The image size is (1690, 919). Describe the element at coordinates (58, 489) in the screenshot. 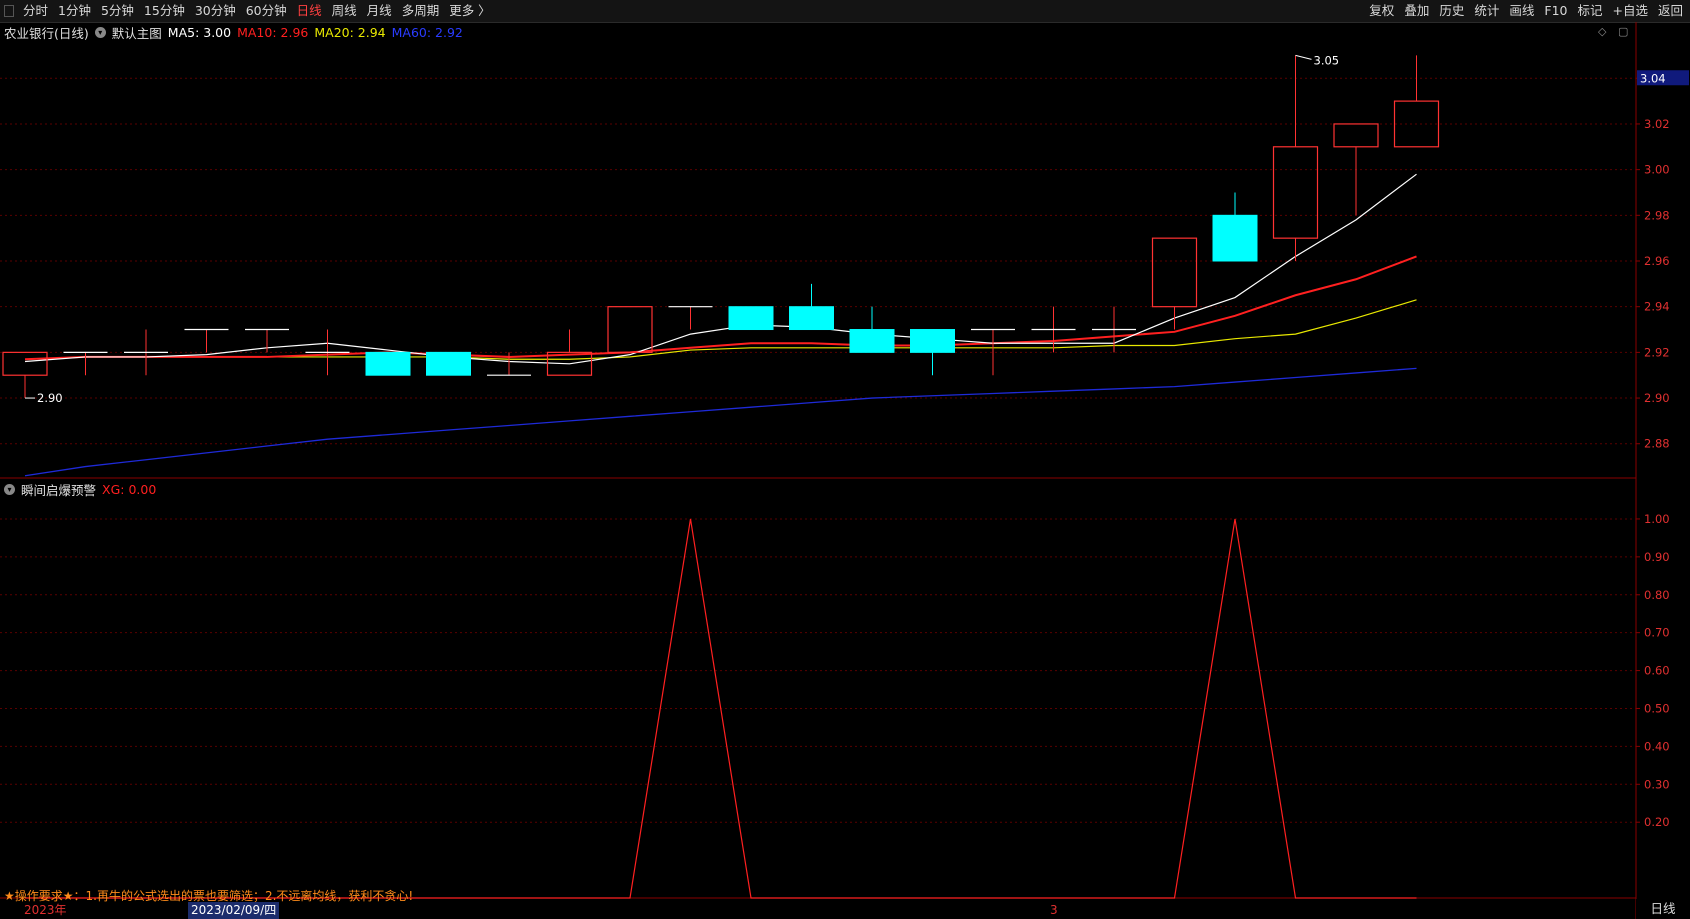

I see `indicator-name: 瞬间启爆预警` at that location.